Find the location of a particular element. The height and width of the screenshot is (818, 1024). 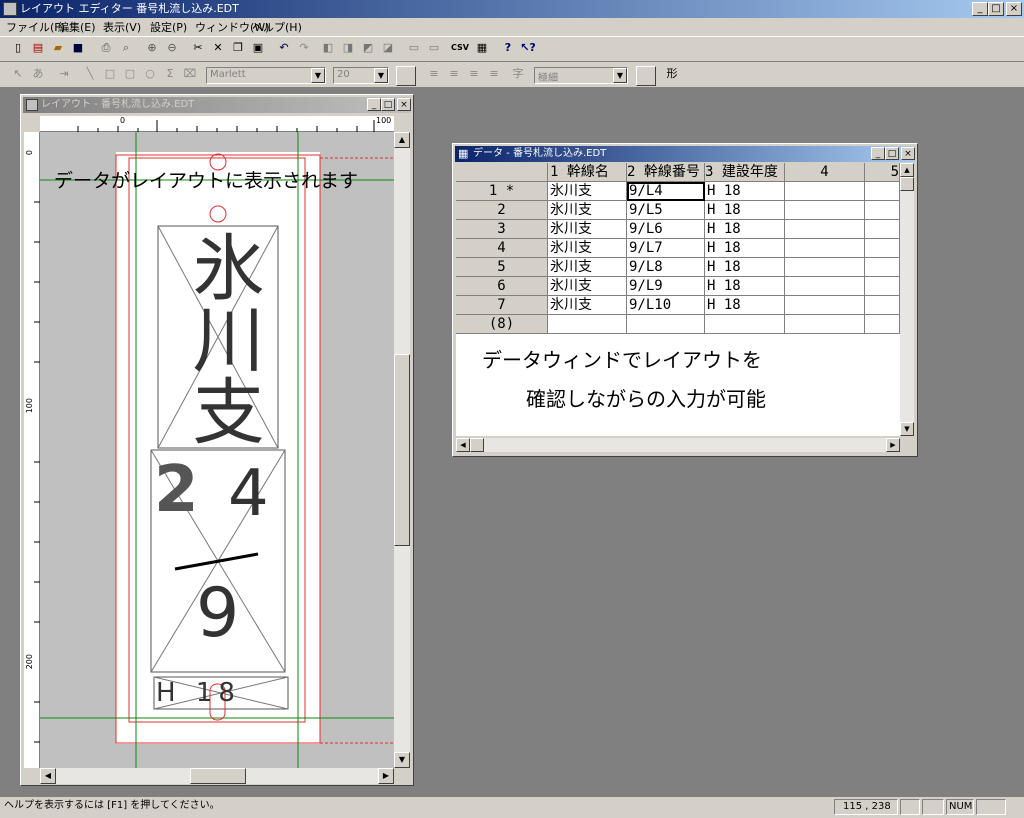

maximize-button: □ is located at coordinates (996, 9).